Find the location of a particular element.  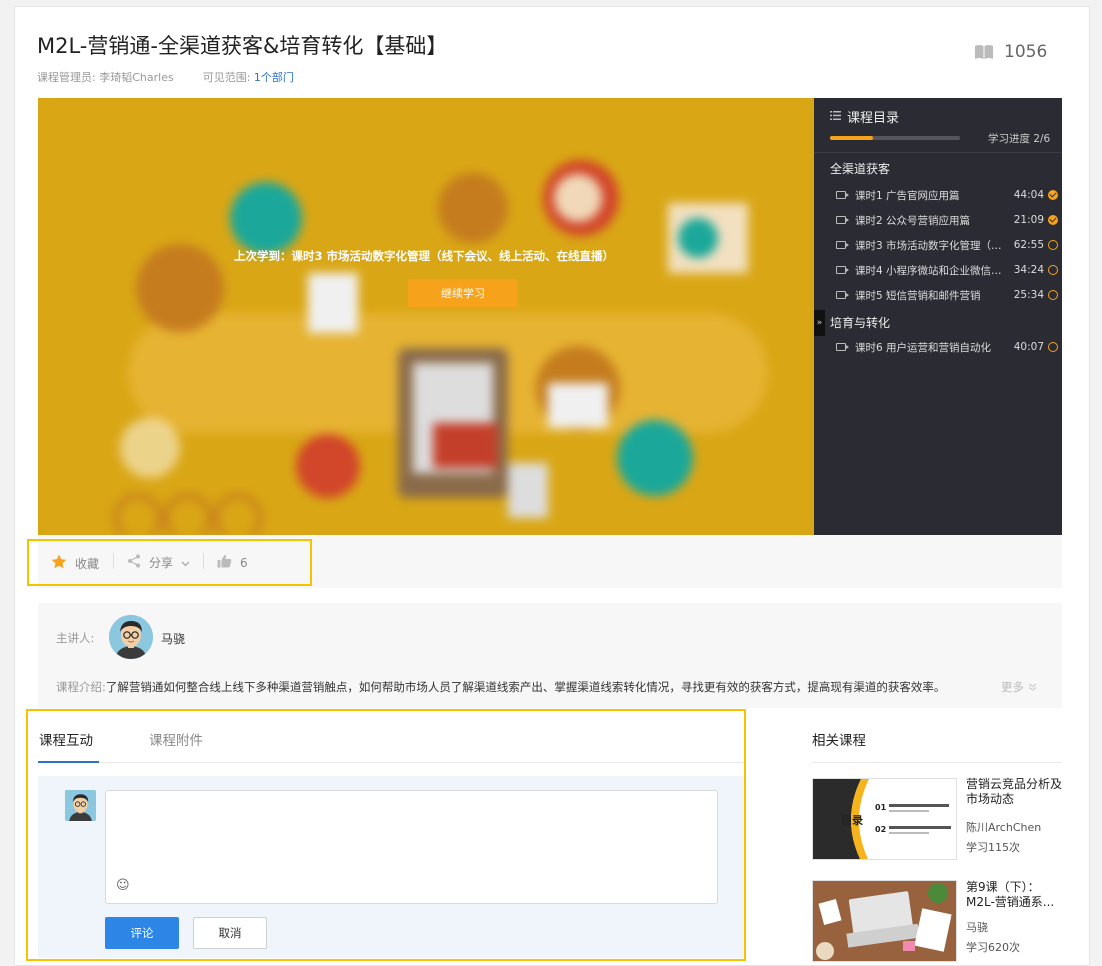

share-icon is located at coordinates (134, 562).